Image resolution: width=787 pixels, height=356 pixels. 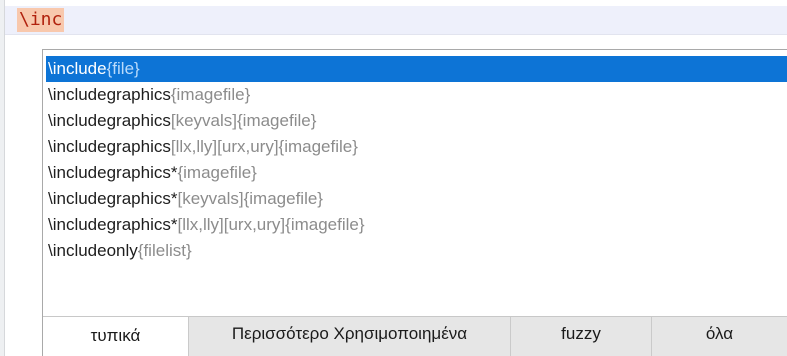 What do you see at coordinates (581, 336) in the screenshot?
I see `tab-fuzzy: fuzzy` at bounding box center [581, 336].